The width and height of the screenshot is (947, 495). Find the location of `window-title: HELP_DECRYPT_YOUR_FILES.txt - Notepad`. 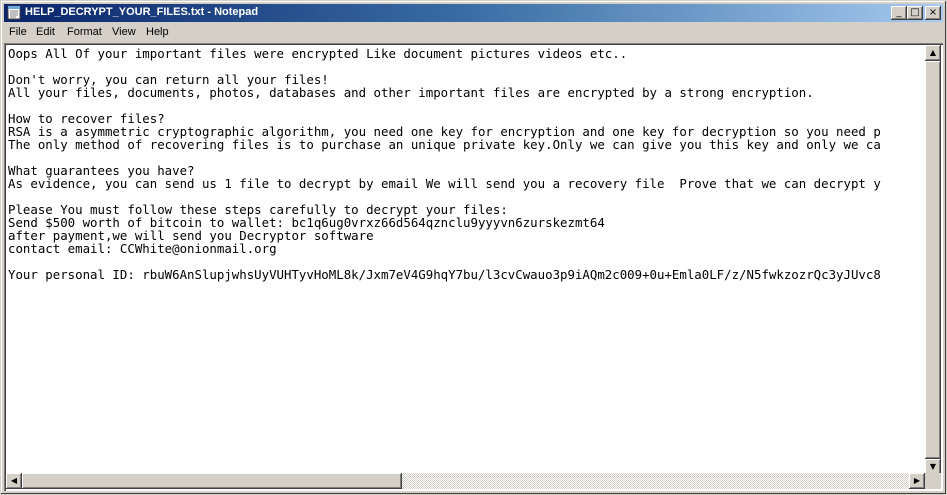

window-title: HELP_DECRYPT_YOUR_FILES.txt - Notepad is located at coordinates (142, 12).